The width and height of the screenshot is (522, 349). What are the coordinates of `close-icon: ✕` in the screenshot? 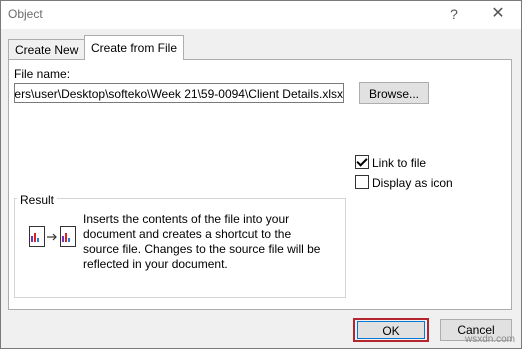 It's located at (498, 14).